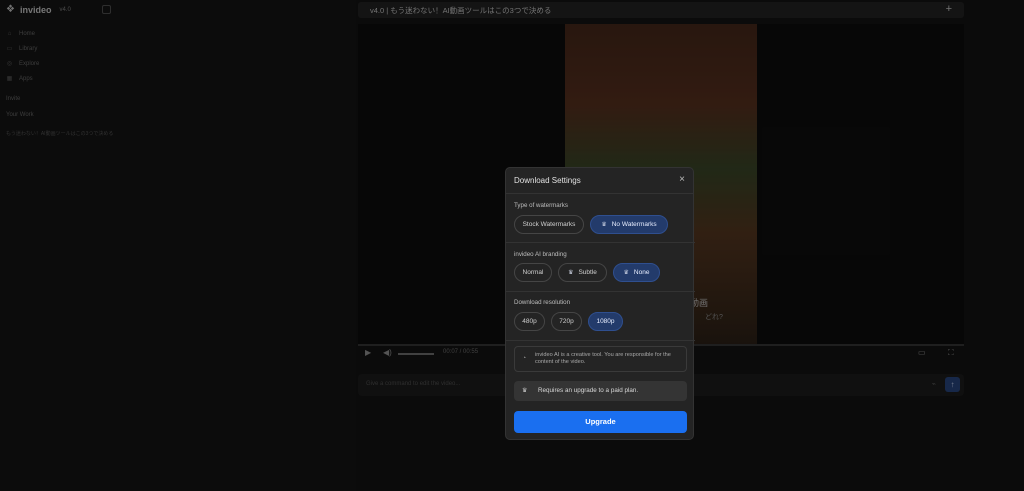 The height and width of the screenshot is (491, 1024). I want to click on modal-header: Download Settings ×, so click(599, 181).